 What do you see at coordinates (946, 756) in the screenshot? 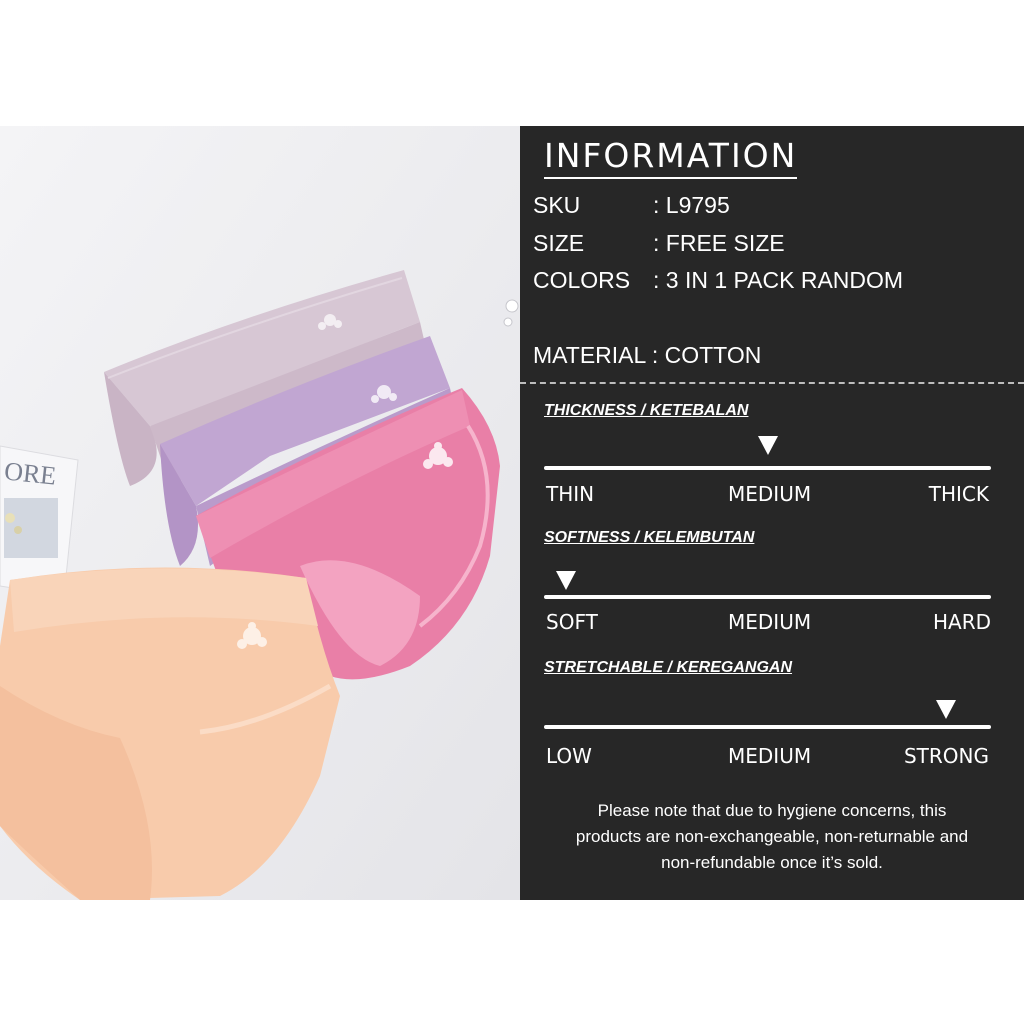
I see `stretchable-high-label: STRONG` at bounding box center [946, 756].